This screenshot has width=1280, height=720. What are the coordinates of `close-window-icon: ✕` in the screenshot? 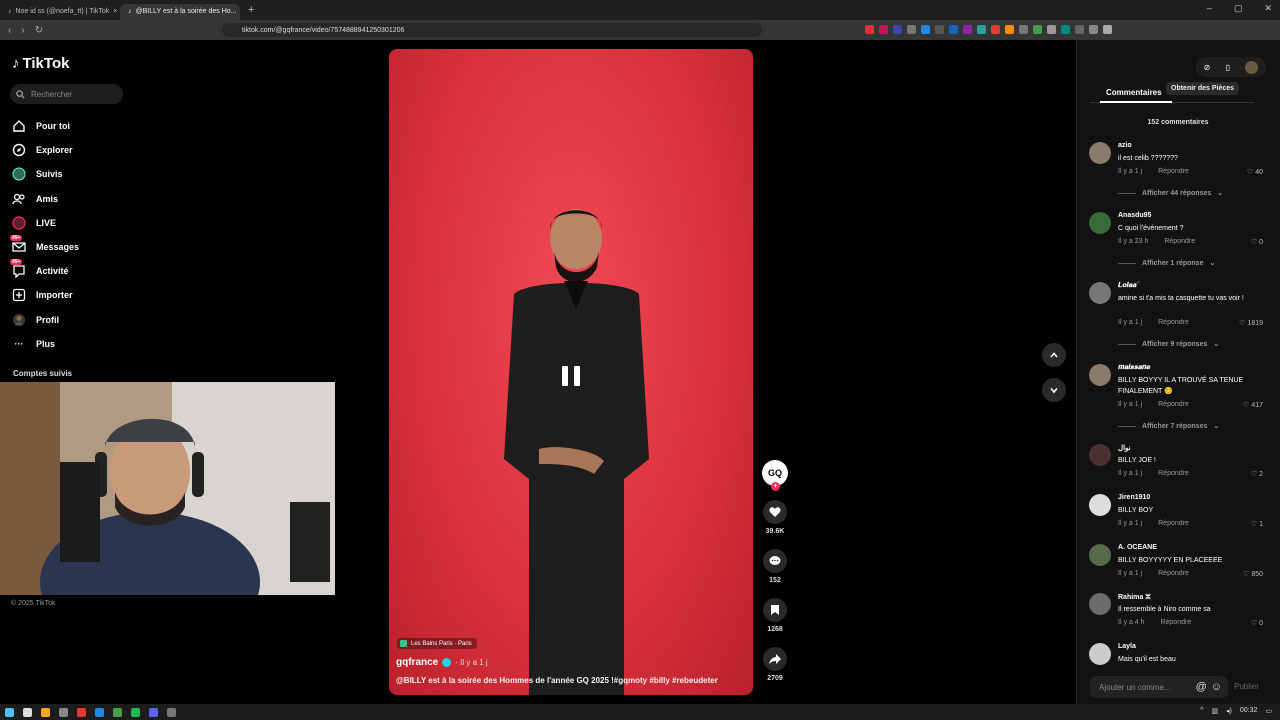 It's located at (1268, 8).